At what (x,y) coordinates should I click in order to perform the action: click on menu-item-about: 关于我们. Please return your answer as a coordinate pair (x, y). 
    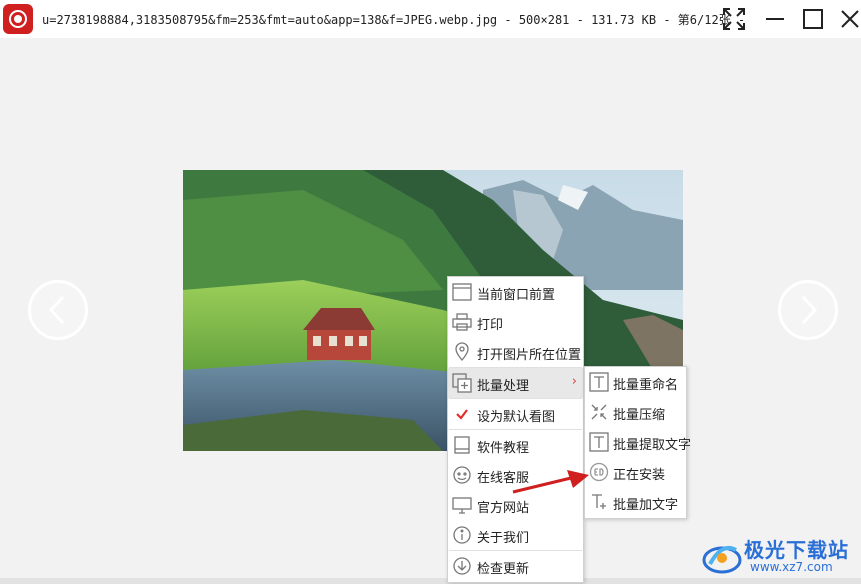
    Looking at the image, I should click on (515, 535).